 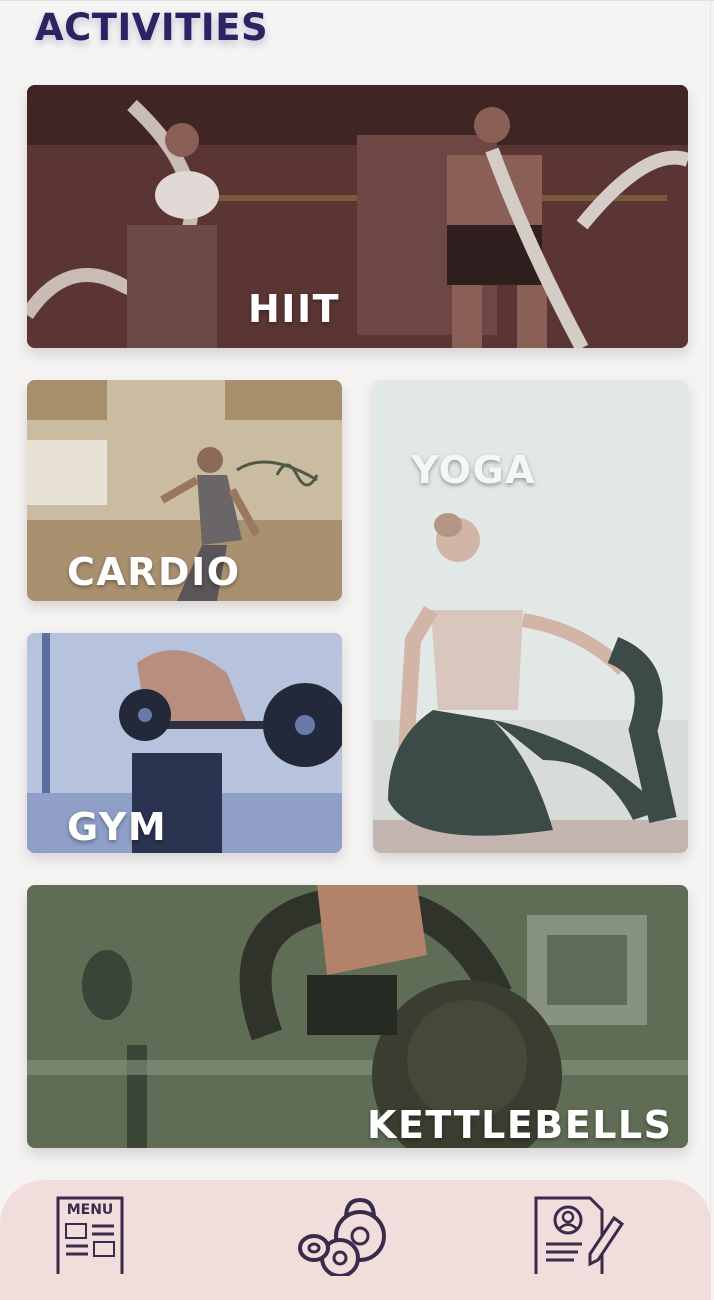 What do you see at coordinates (294, 309) in the screenshot?
I see `hiit-label: HIIT` at bounding box center [294, 309].